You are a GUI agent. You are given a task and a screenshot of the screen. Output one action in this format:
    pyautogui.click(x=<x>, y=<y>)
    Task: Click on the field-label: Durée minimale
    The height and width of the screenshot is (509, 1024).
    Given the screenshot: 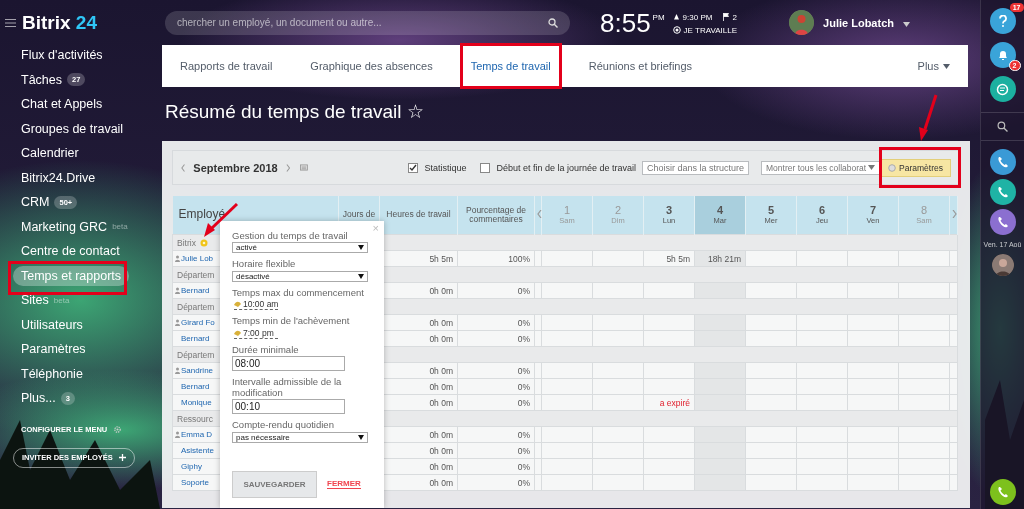 What is the action you would take?
    pyautogui.click(x=265, y=350)
    